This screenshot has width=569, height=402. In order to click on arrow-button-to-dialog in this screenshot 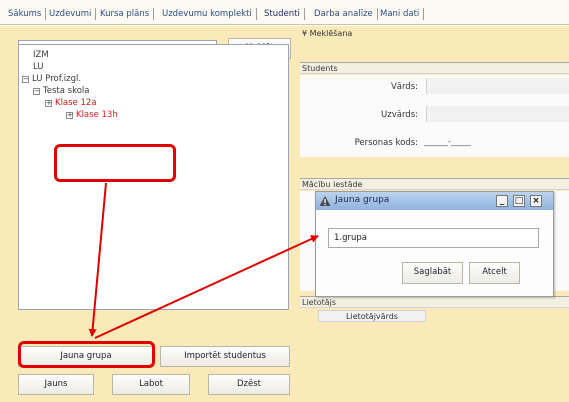, I will do `click(206, 287)`.